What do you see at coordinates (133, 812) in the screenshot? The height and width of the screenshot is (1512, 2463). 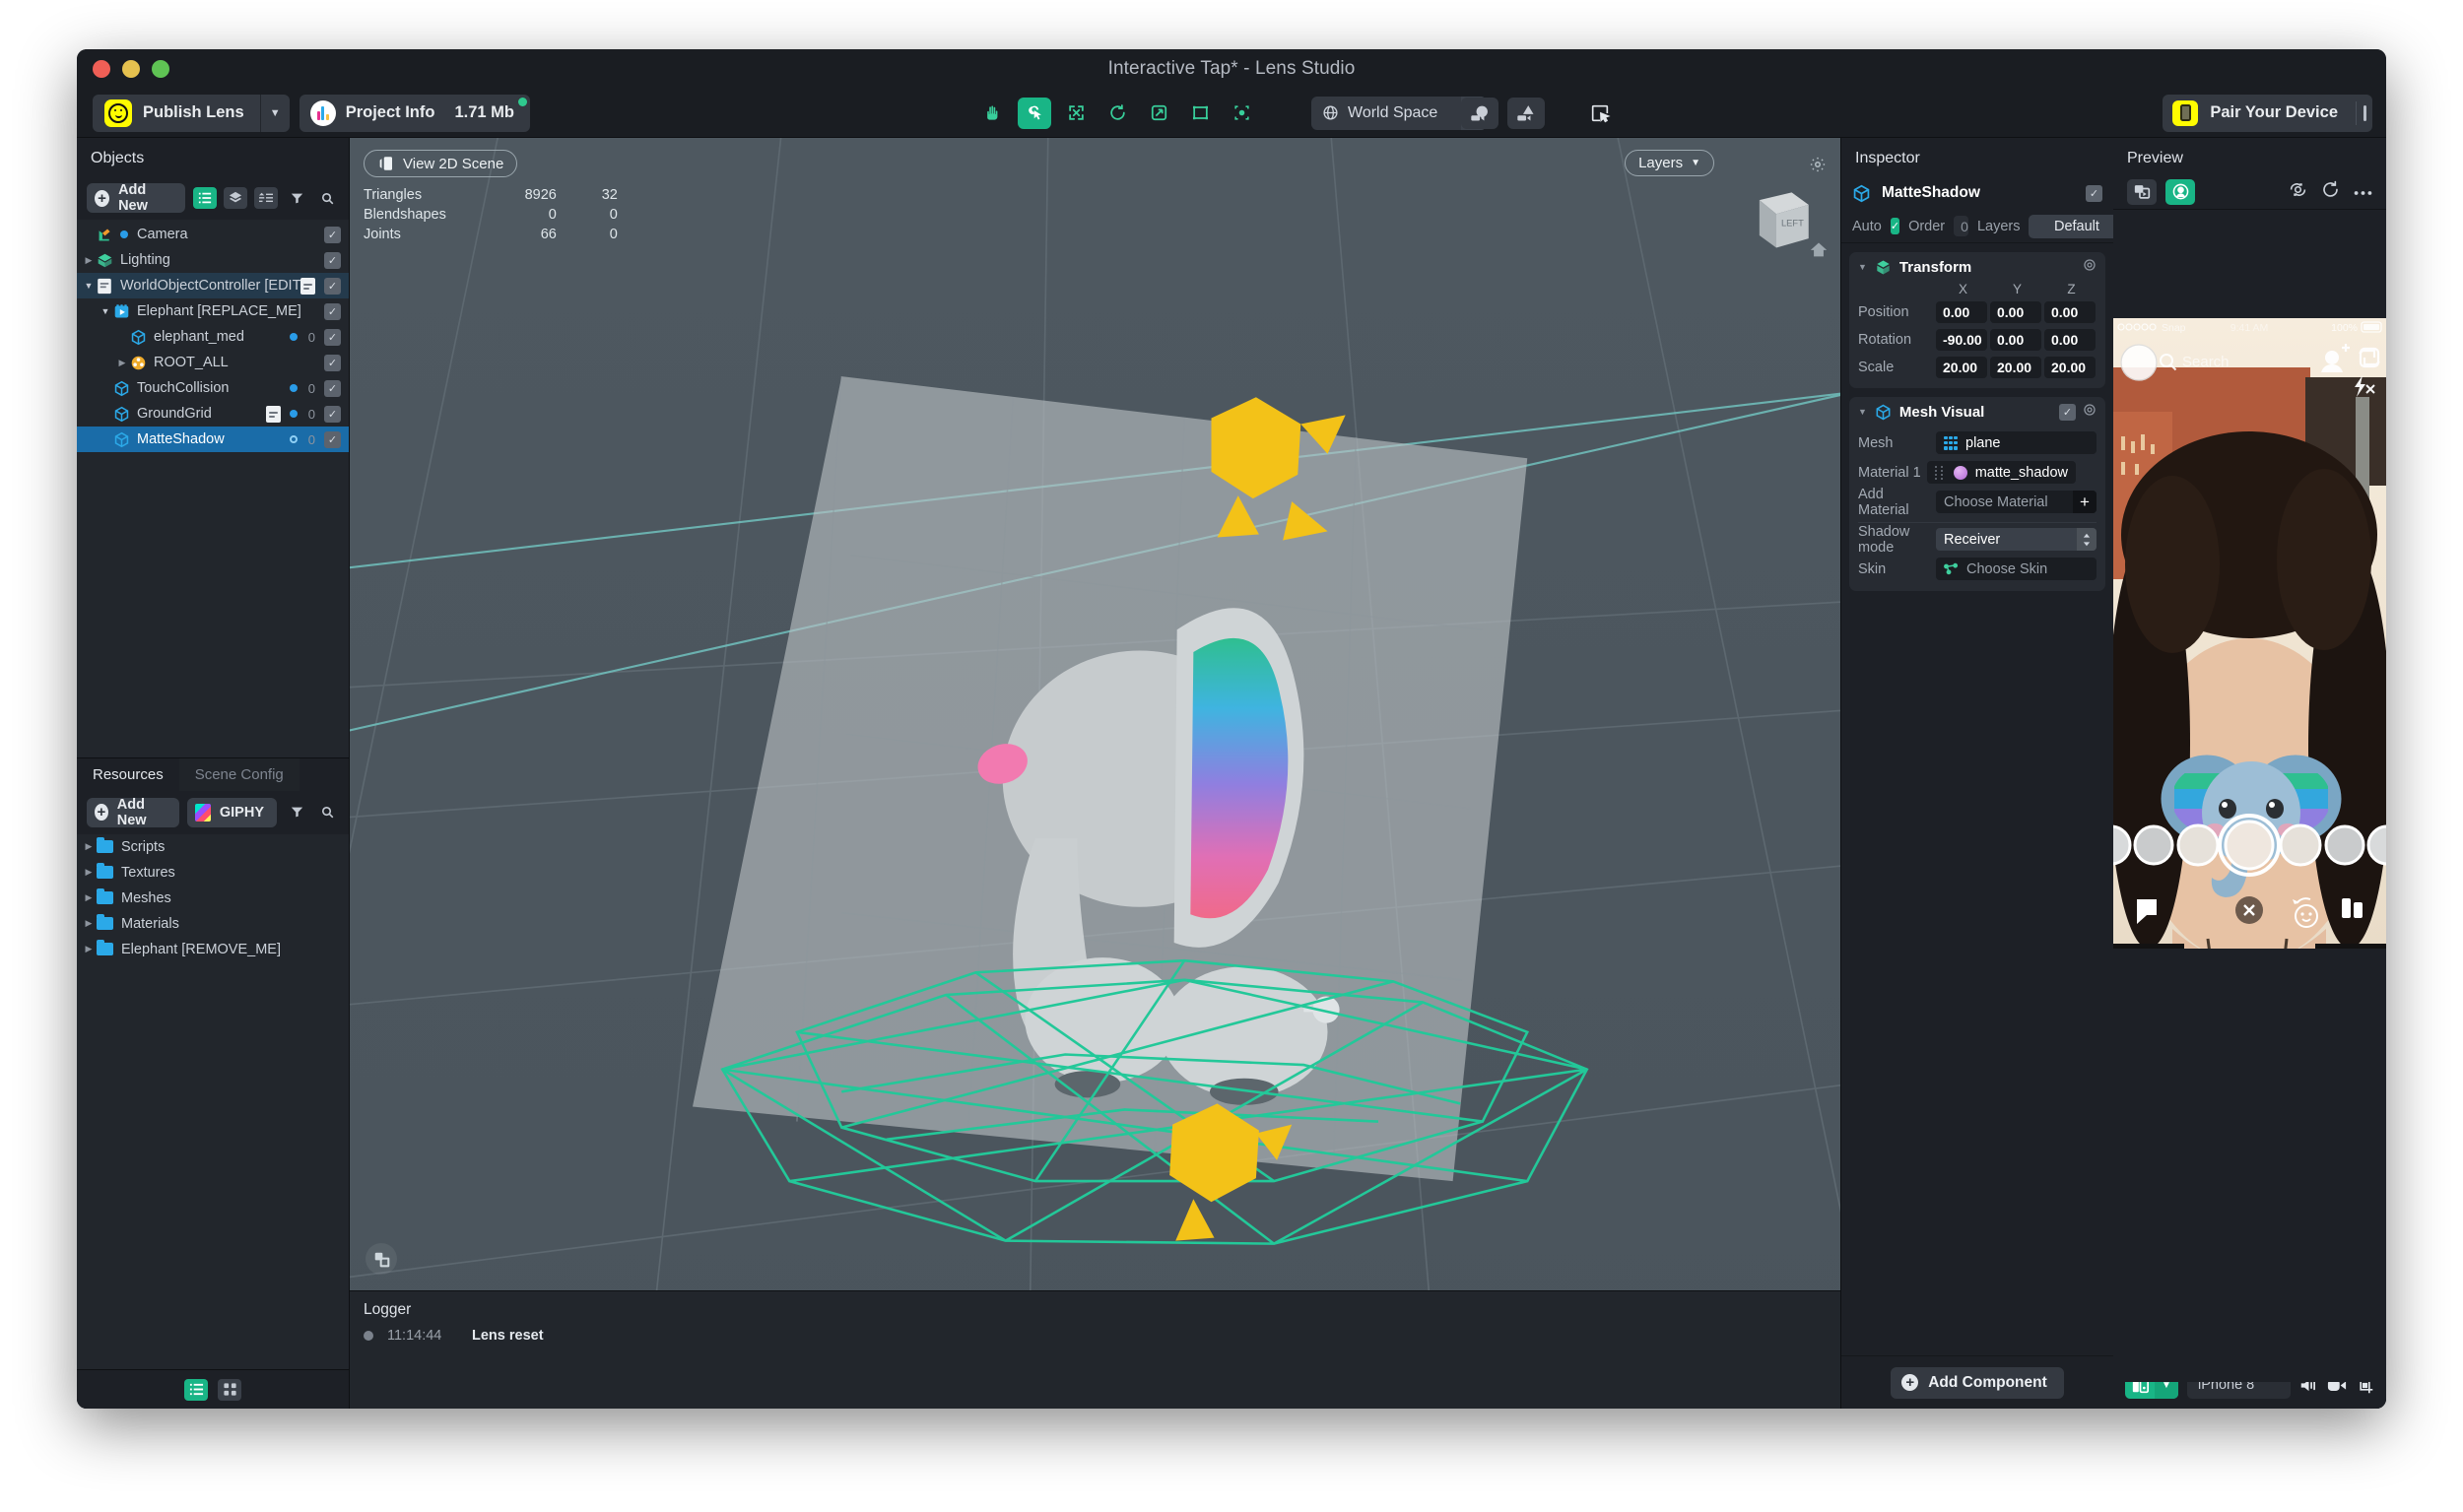 I see `resources-add-new-button: + Add New` at bounding box center [133, 812].